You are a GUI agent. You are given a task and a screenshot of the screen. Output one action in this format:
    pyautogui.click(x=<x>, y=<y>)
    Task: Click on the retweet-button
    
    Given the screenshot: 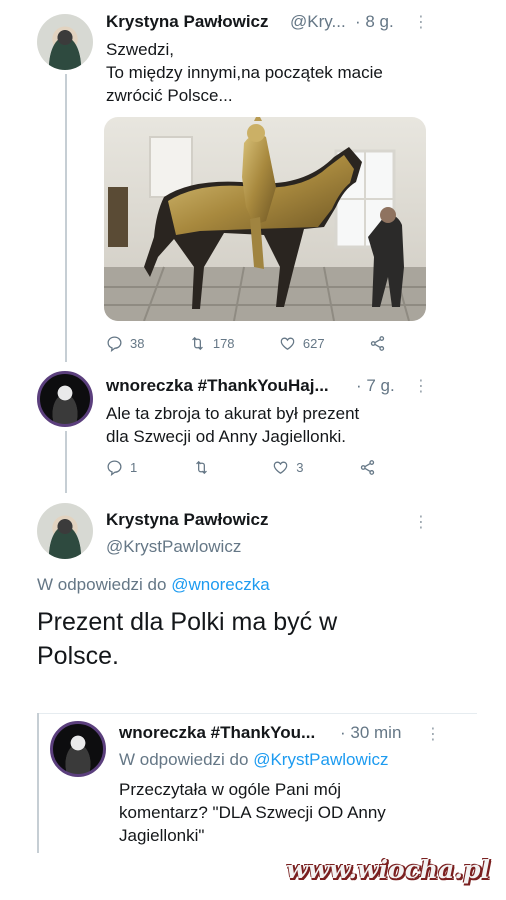 What is the action you would take?
    pyautogui.click(x=205, y=467)
    